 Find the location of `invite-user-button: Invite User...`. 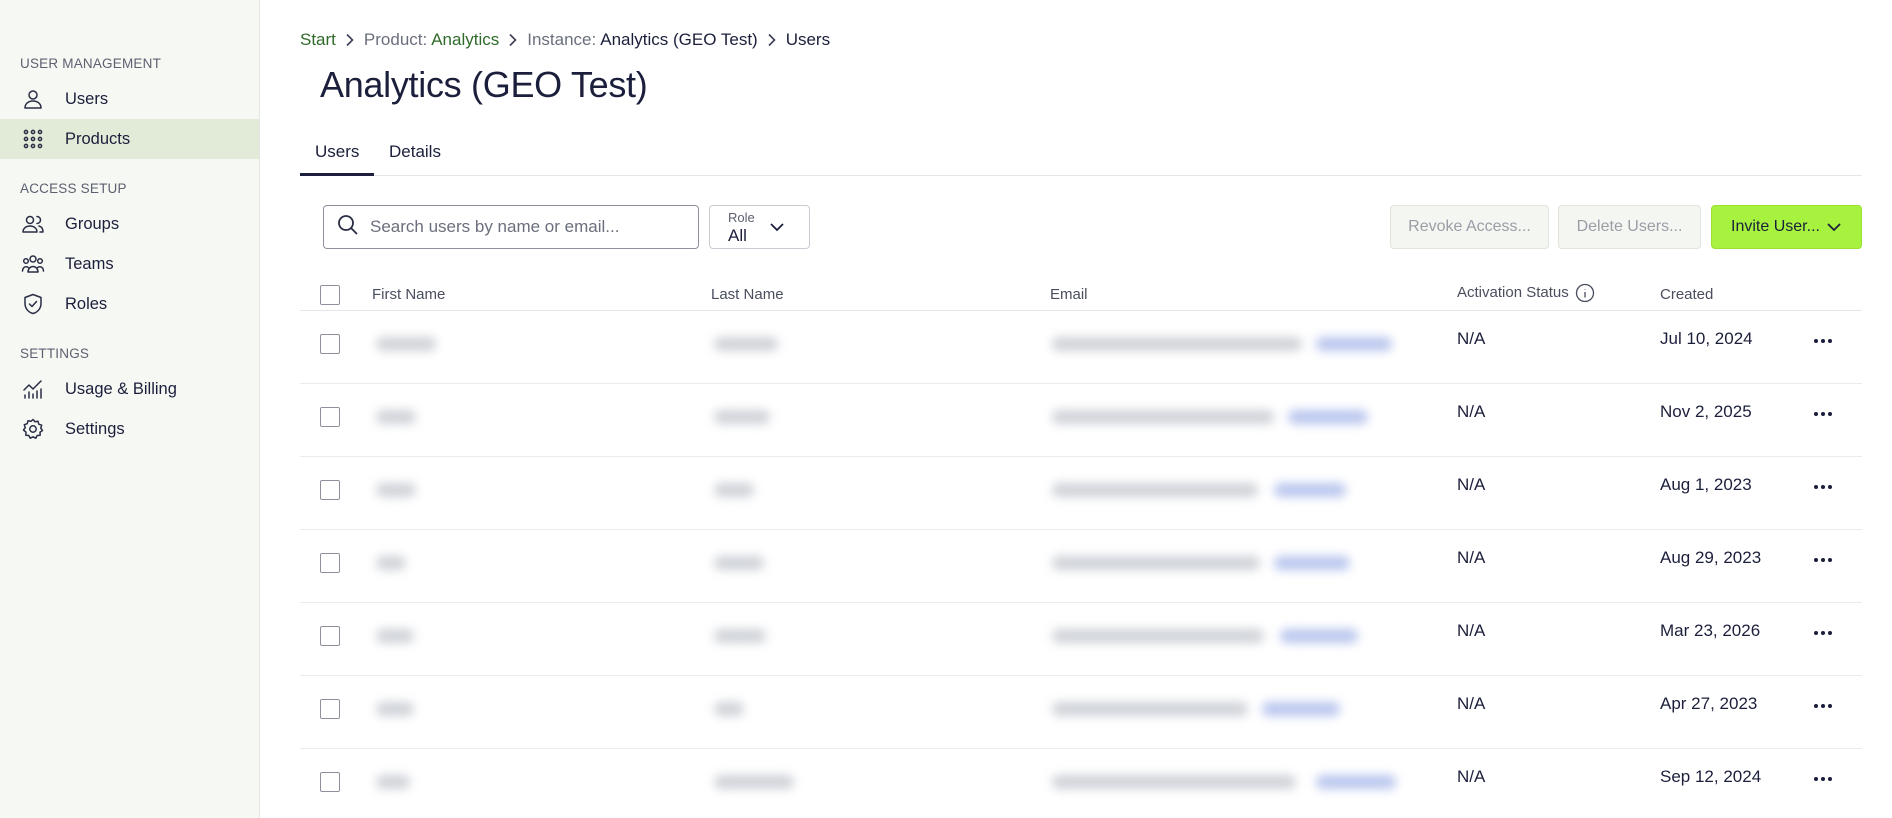

invite-user-button: Invite User... is located at coordinates (1786, 227).